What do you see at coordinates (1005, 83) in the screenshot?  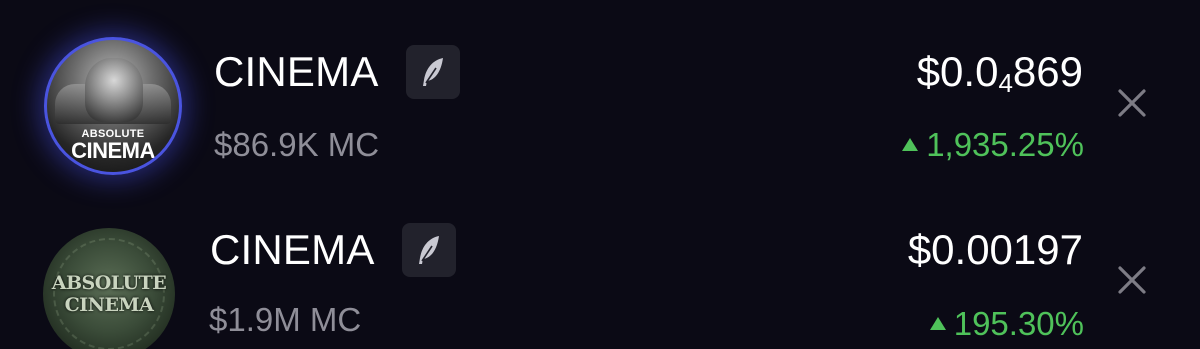 I see `price-zero-count: 4` at bounding box center [1005, 83].